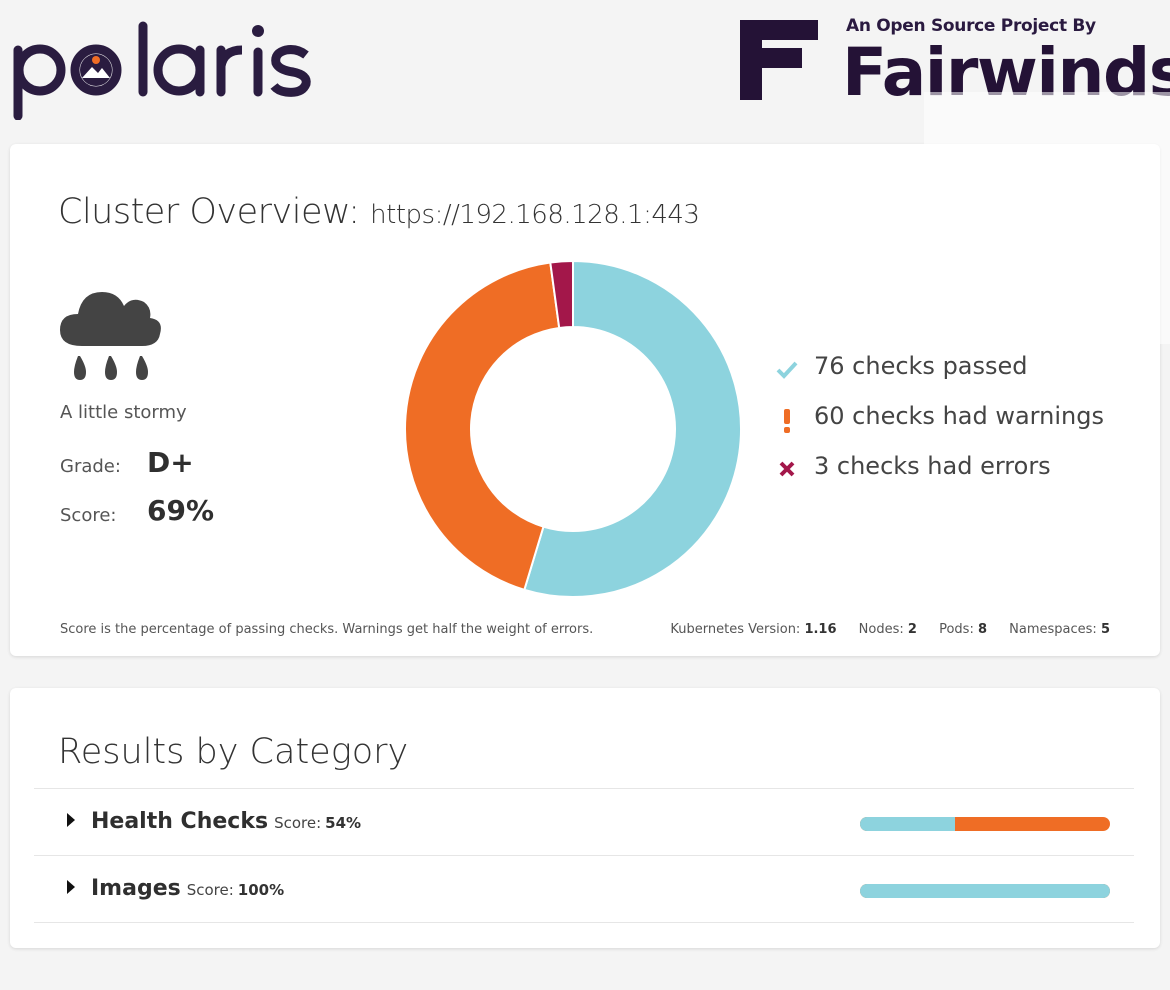 The image size is (1170, 990). Describe the element at coordinates (584, 822) in the screenshot. I see `category-row-health-checks: Health Checks Score: 54%` at that location.